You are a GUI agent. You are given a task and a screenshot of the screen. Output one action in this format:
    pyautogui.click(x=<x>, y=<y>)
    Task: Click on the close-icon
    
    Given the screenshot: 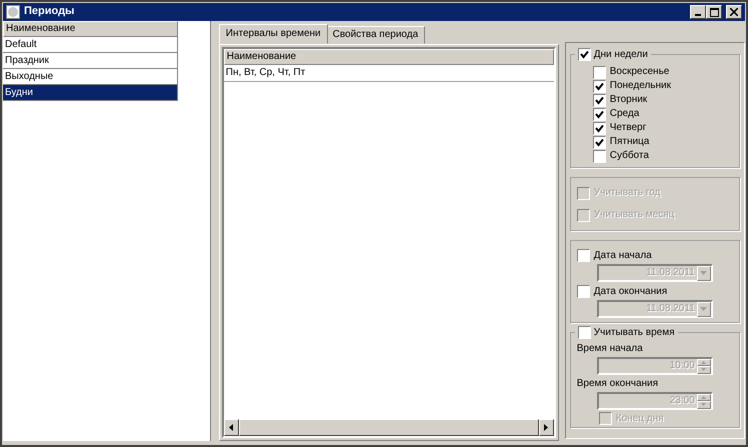 What is the action you would take?
    pyautogui.click(x=734, y=12)
    